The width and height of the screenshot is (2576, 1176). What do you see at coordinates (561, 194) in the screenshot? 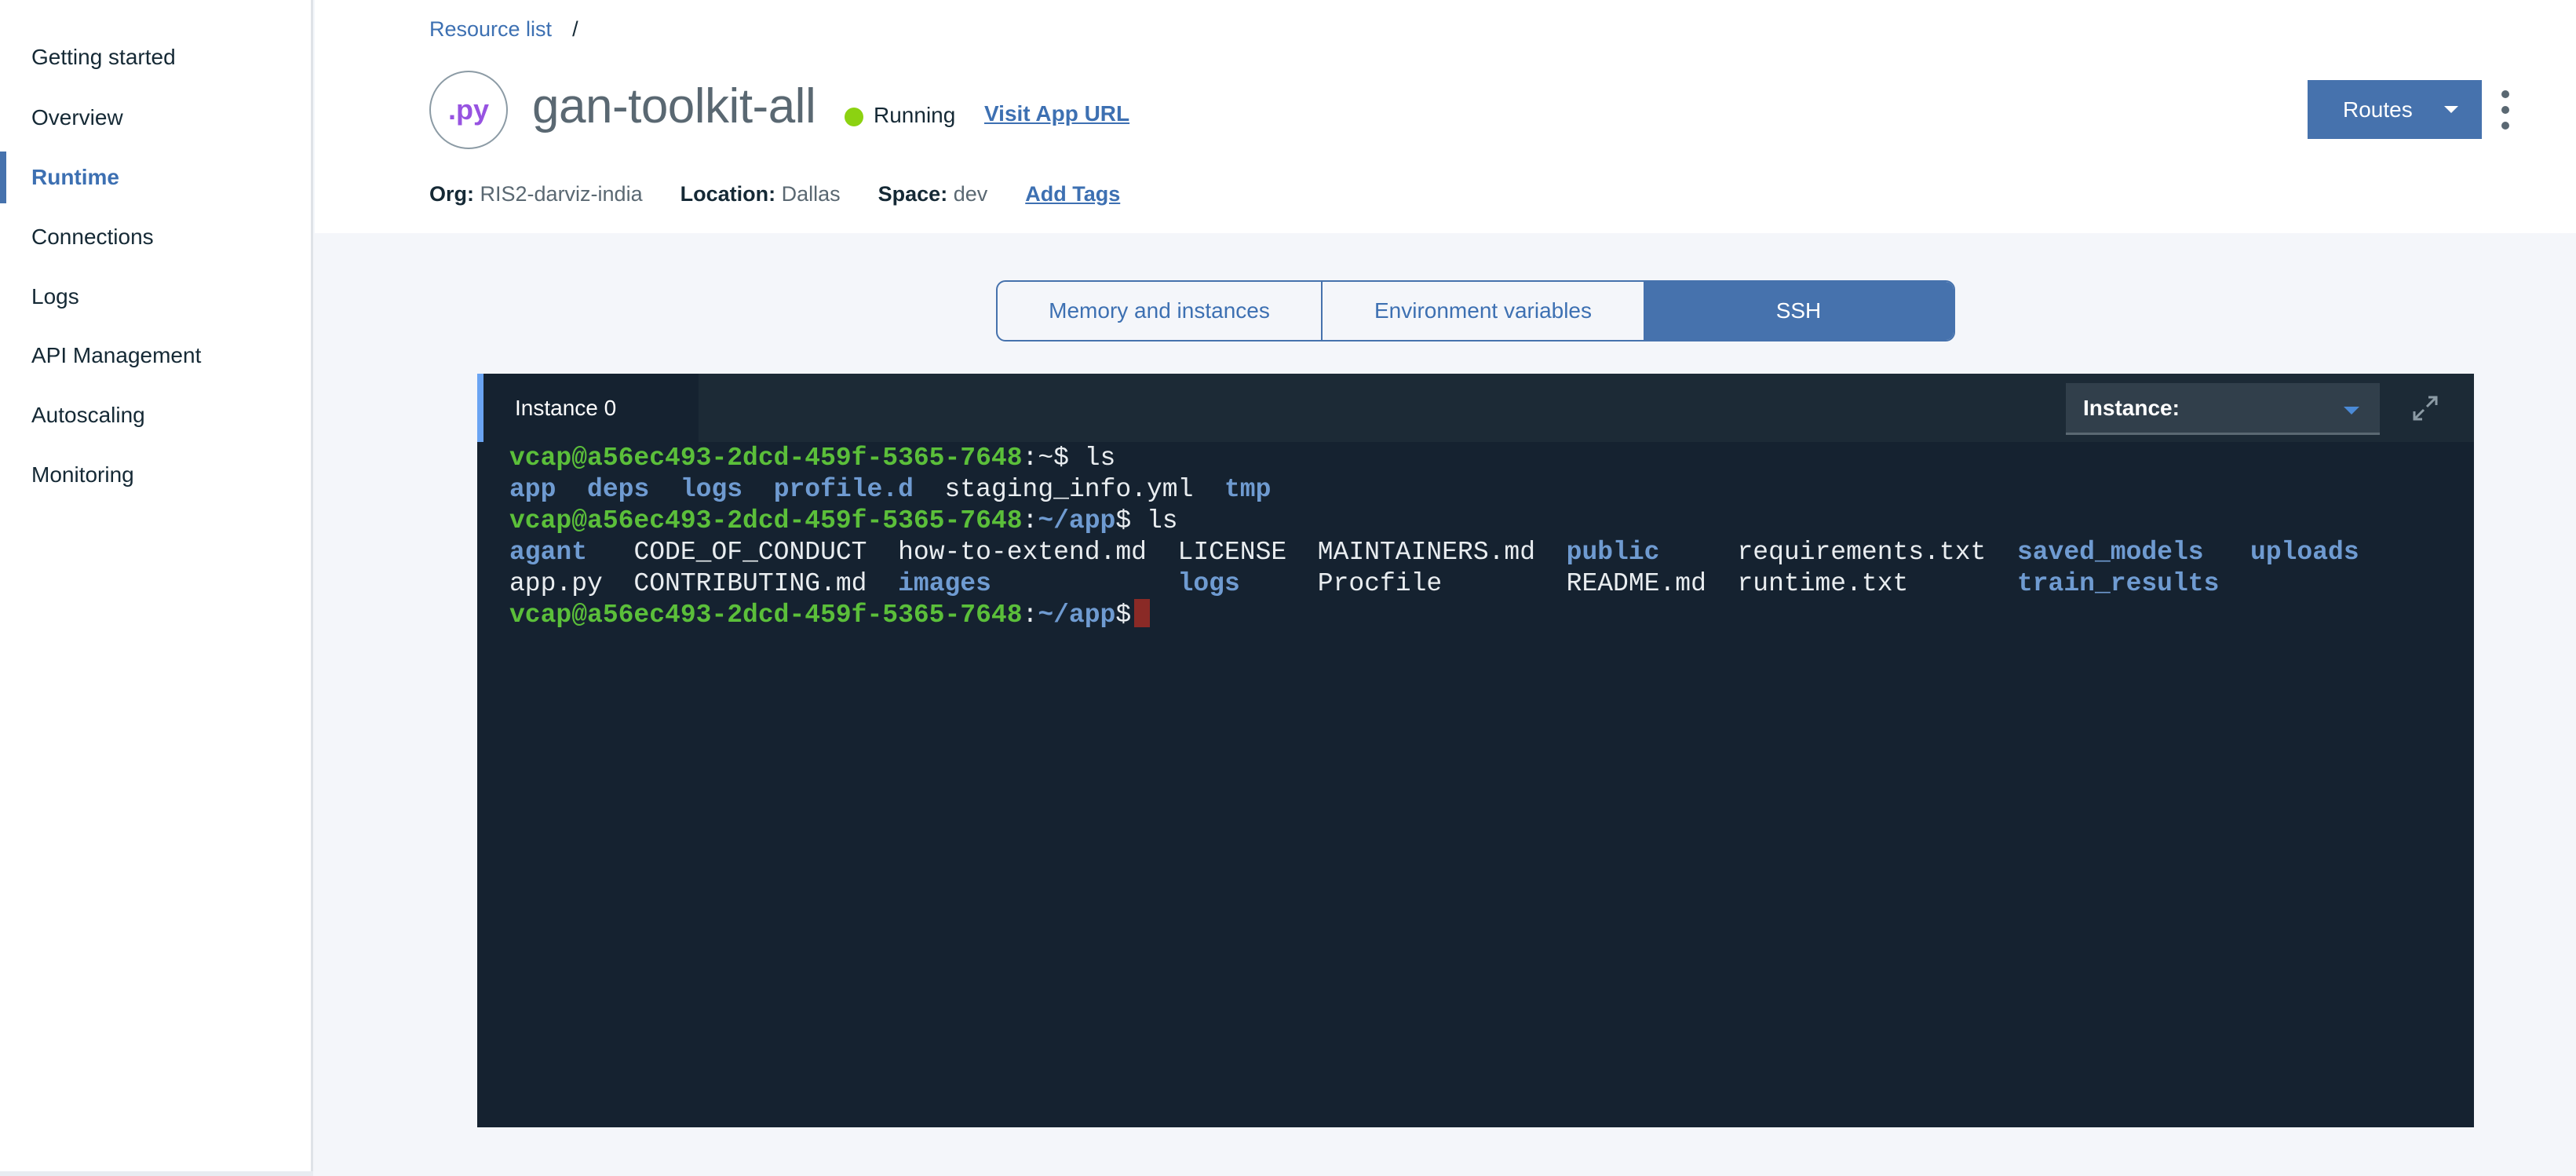
I see `meta-org-value: RIS2-darviz-india` at bounding box center [561, 194].